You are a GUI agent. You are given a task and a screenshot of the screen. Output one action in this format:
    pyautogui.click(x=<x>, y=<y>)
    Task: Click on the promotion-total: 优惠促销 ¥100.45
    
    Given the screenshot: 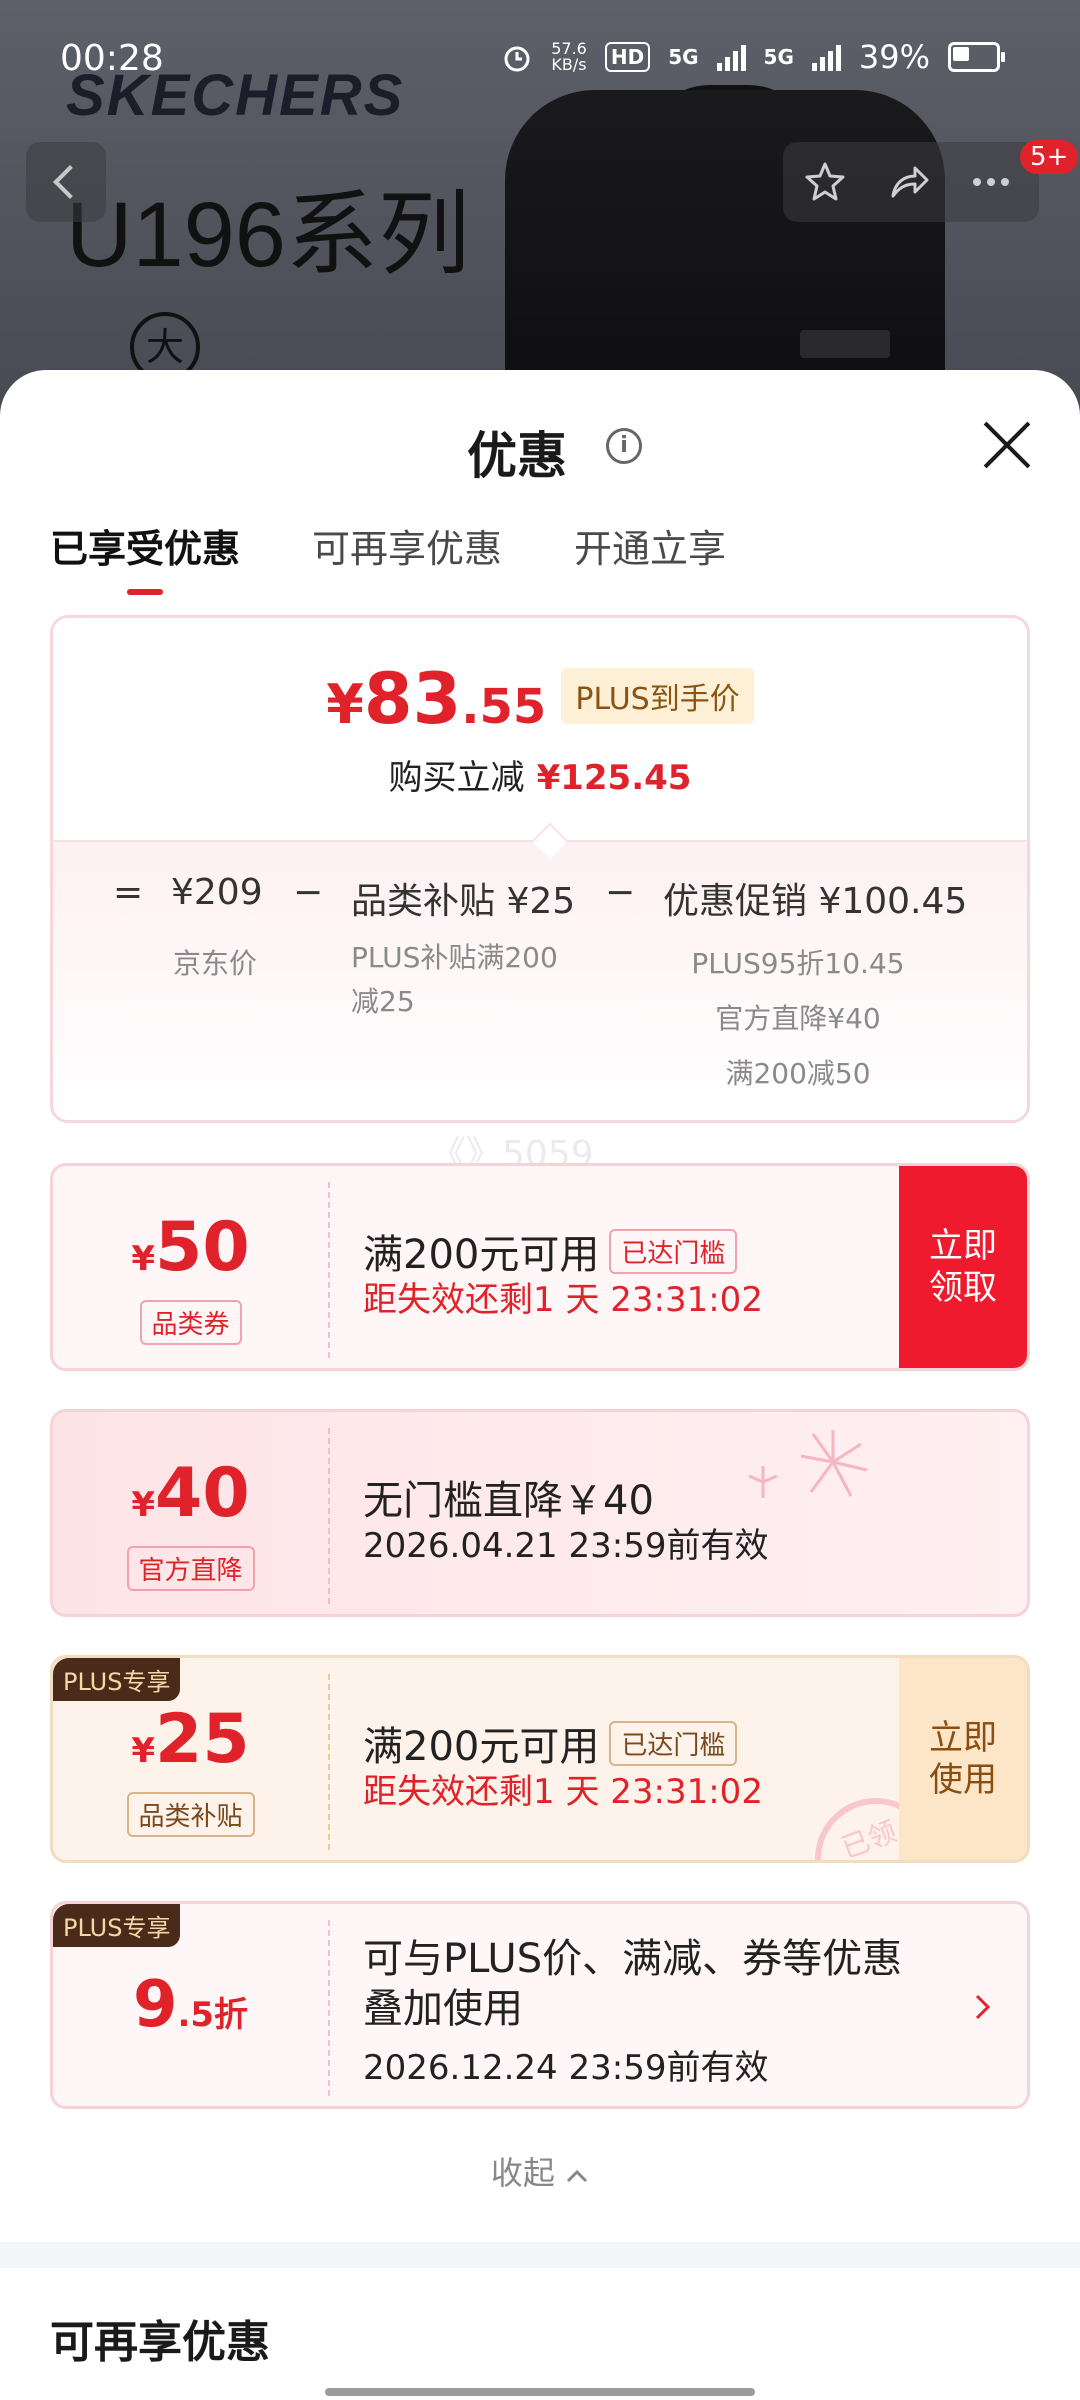 What is the action you would take?
    pyautogui.click(x=815, y=901)
    